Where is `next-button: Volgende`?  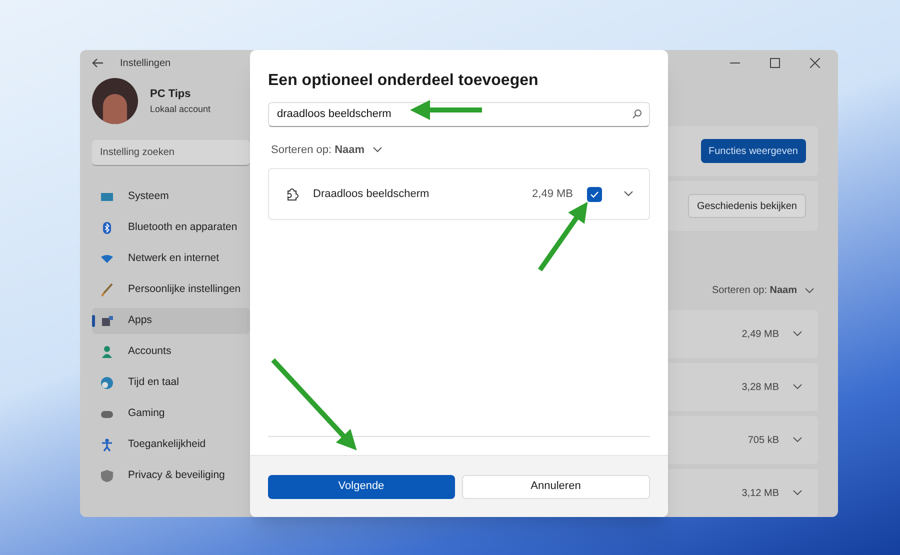 next-button: Volgende is located at coordinates (361, 486).